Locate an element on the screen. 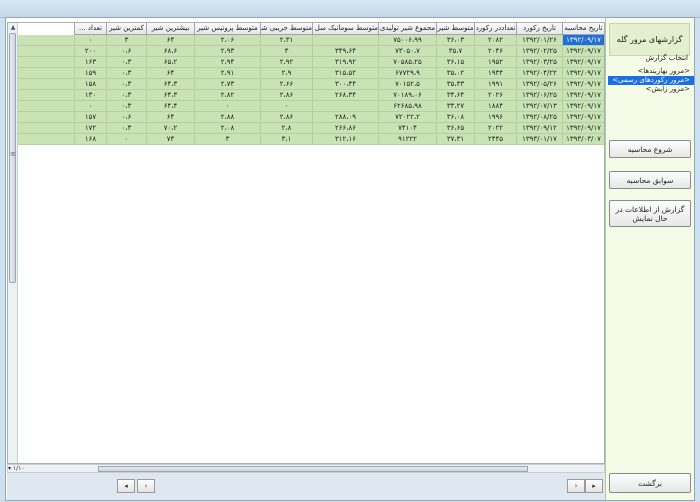 The height and width of the screenshot is (502, 700). table-cell: ۱۹۵۲ is located at coordinates (495, 62).